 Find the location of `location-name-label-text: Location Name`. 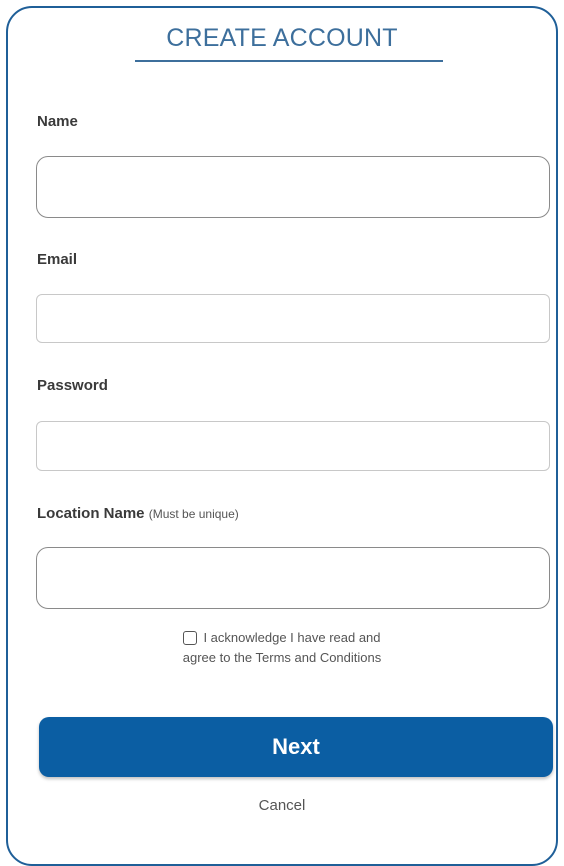

location-name-label-text: Location Name is located at coordinates (91, 513).